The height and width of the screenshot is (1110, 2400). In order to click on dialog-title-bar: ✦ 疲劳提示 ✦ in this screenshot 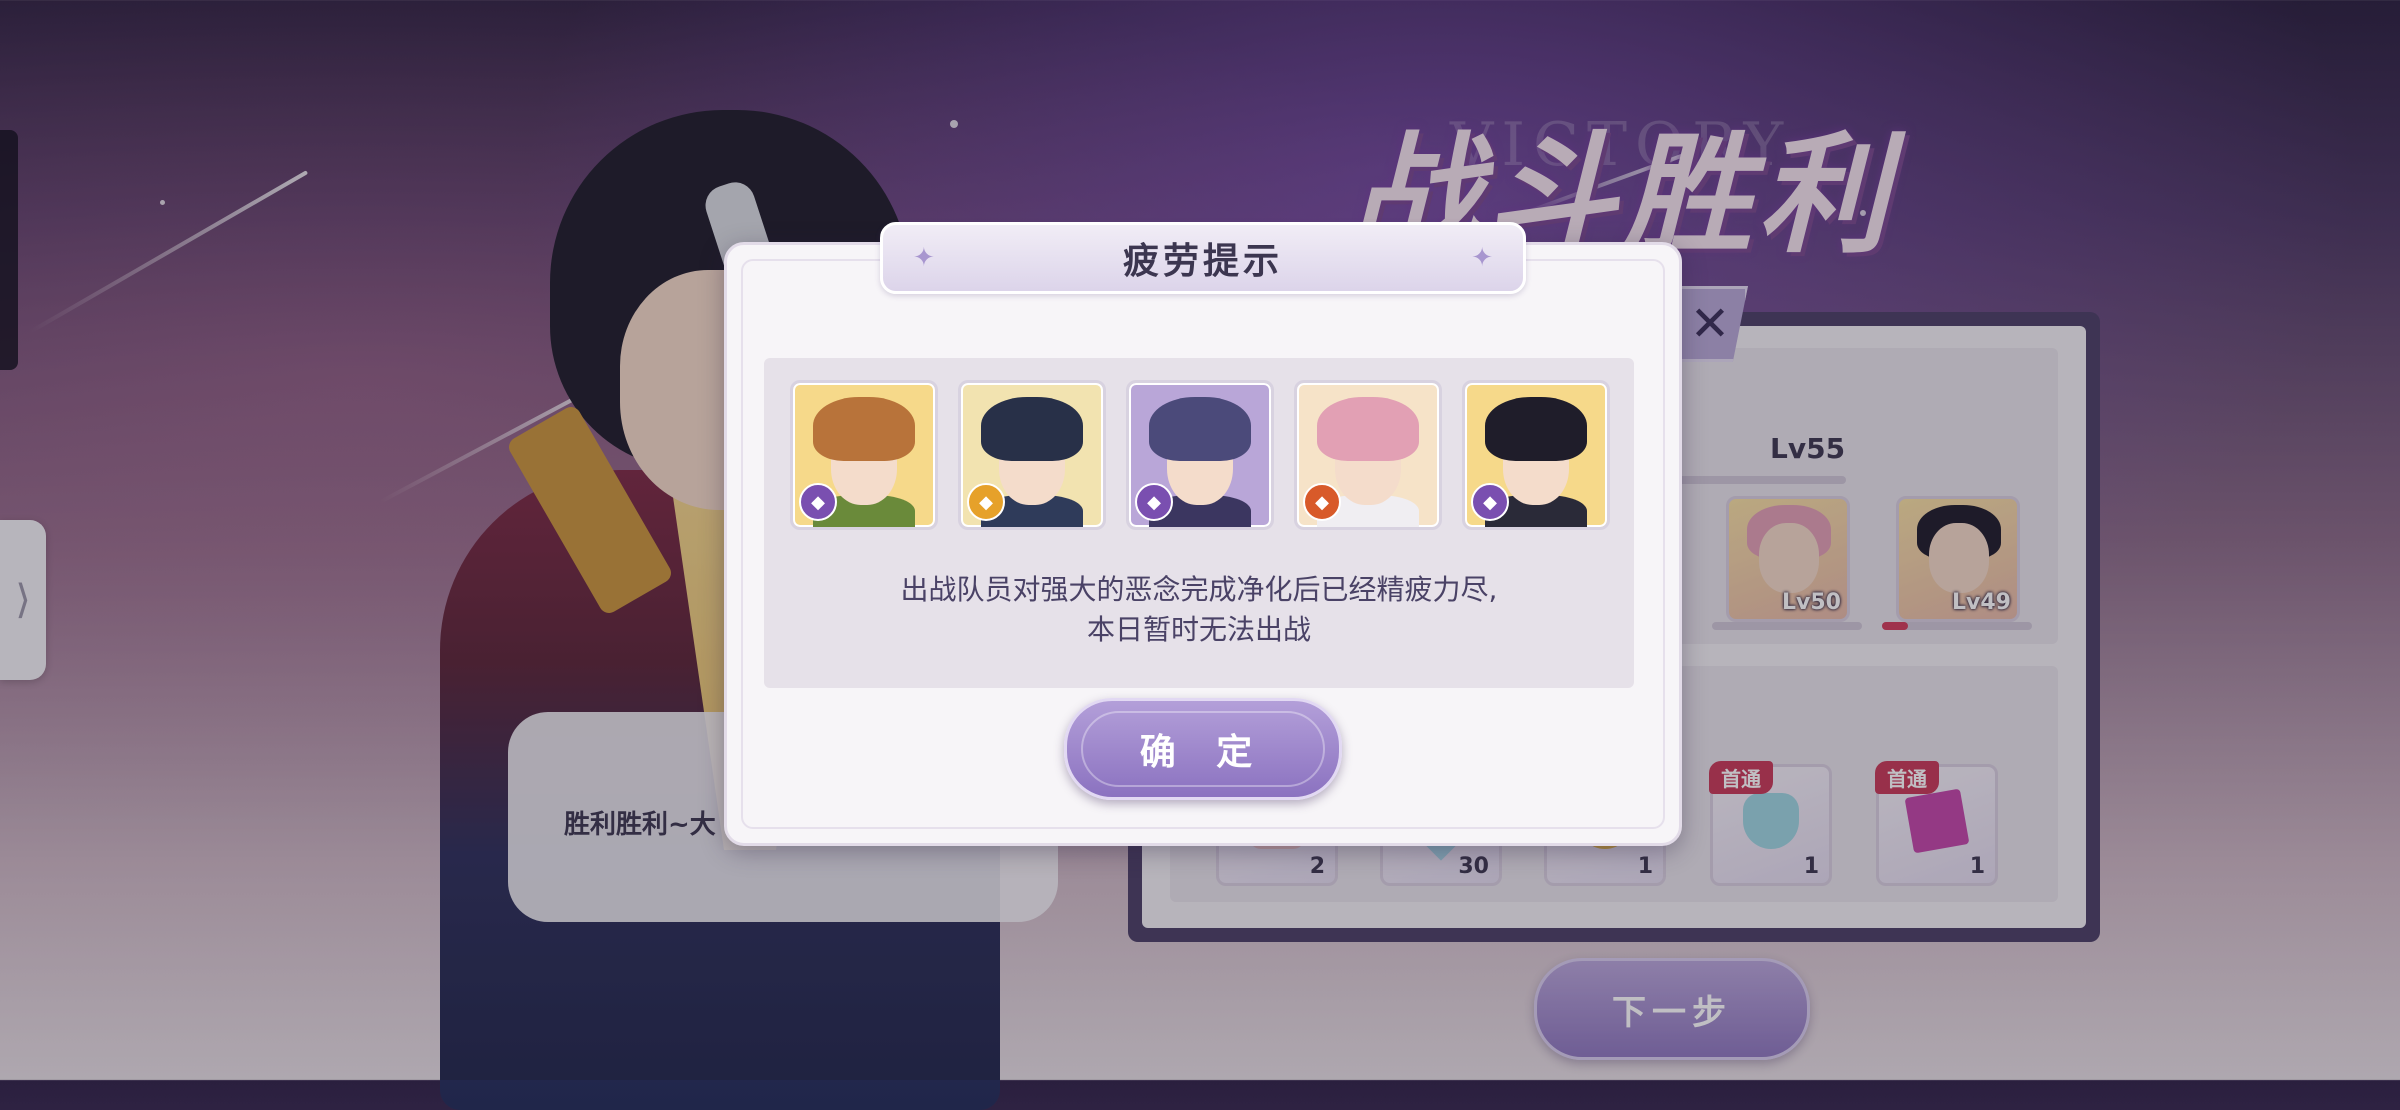, I will do `click(1203, 258)`.